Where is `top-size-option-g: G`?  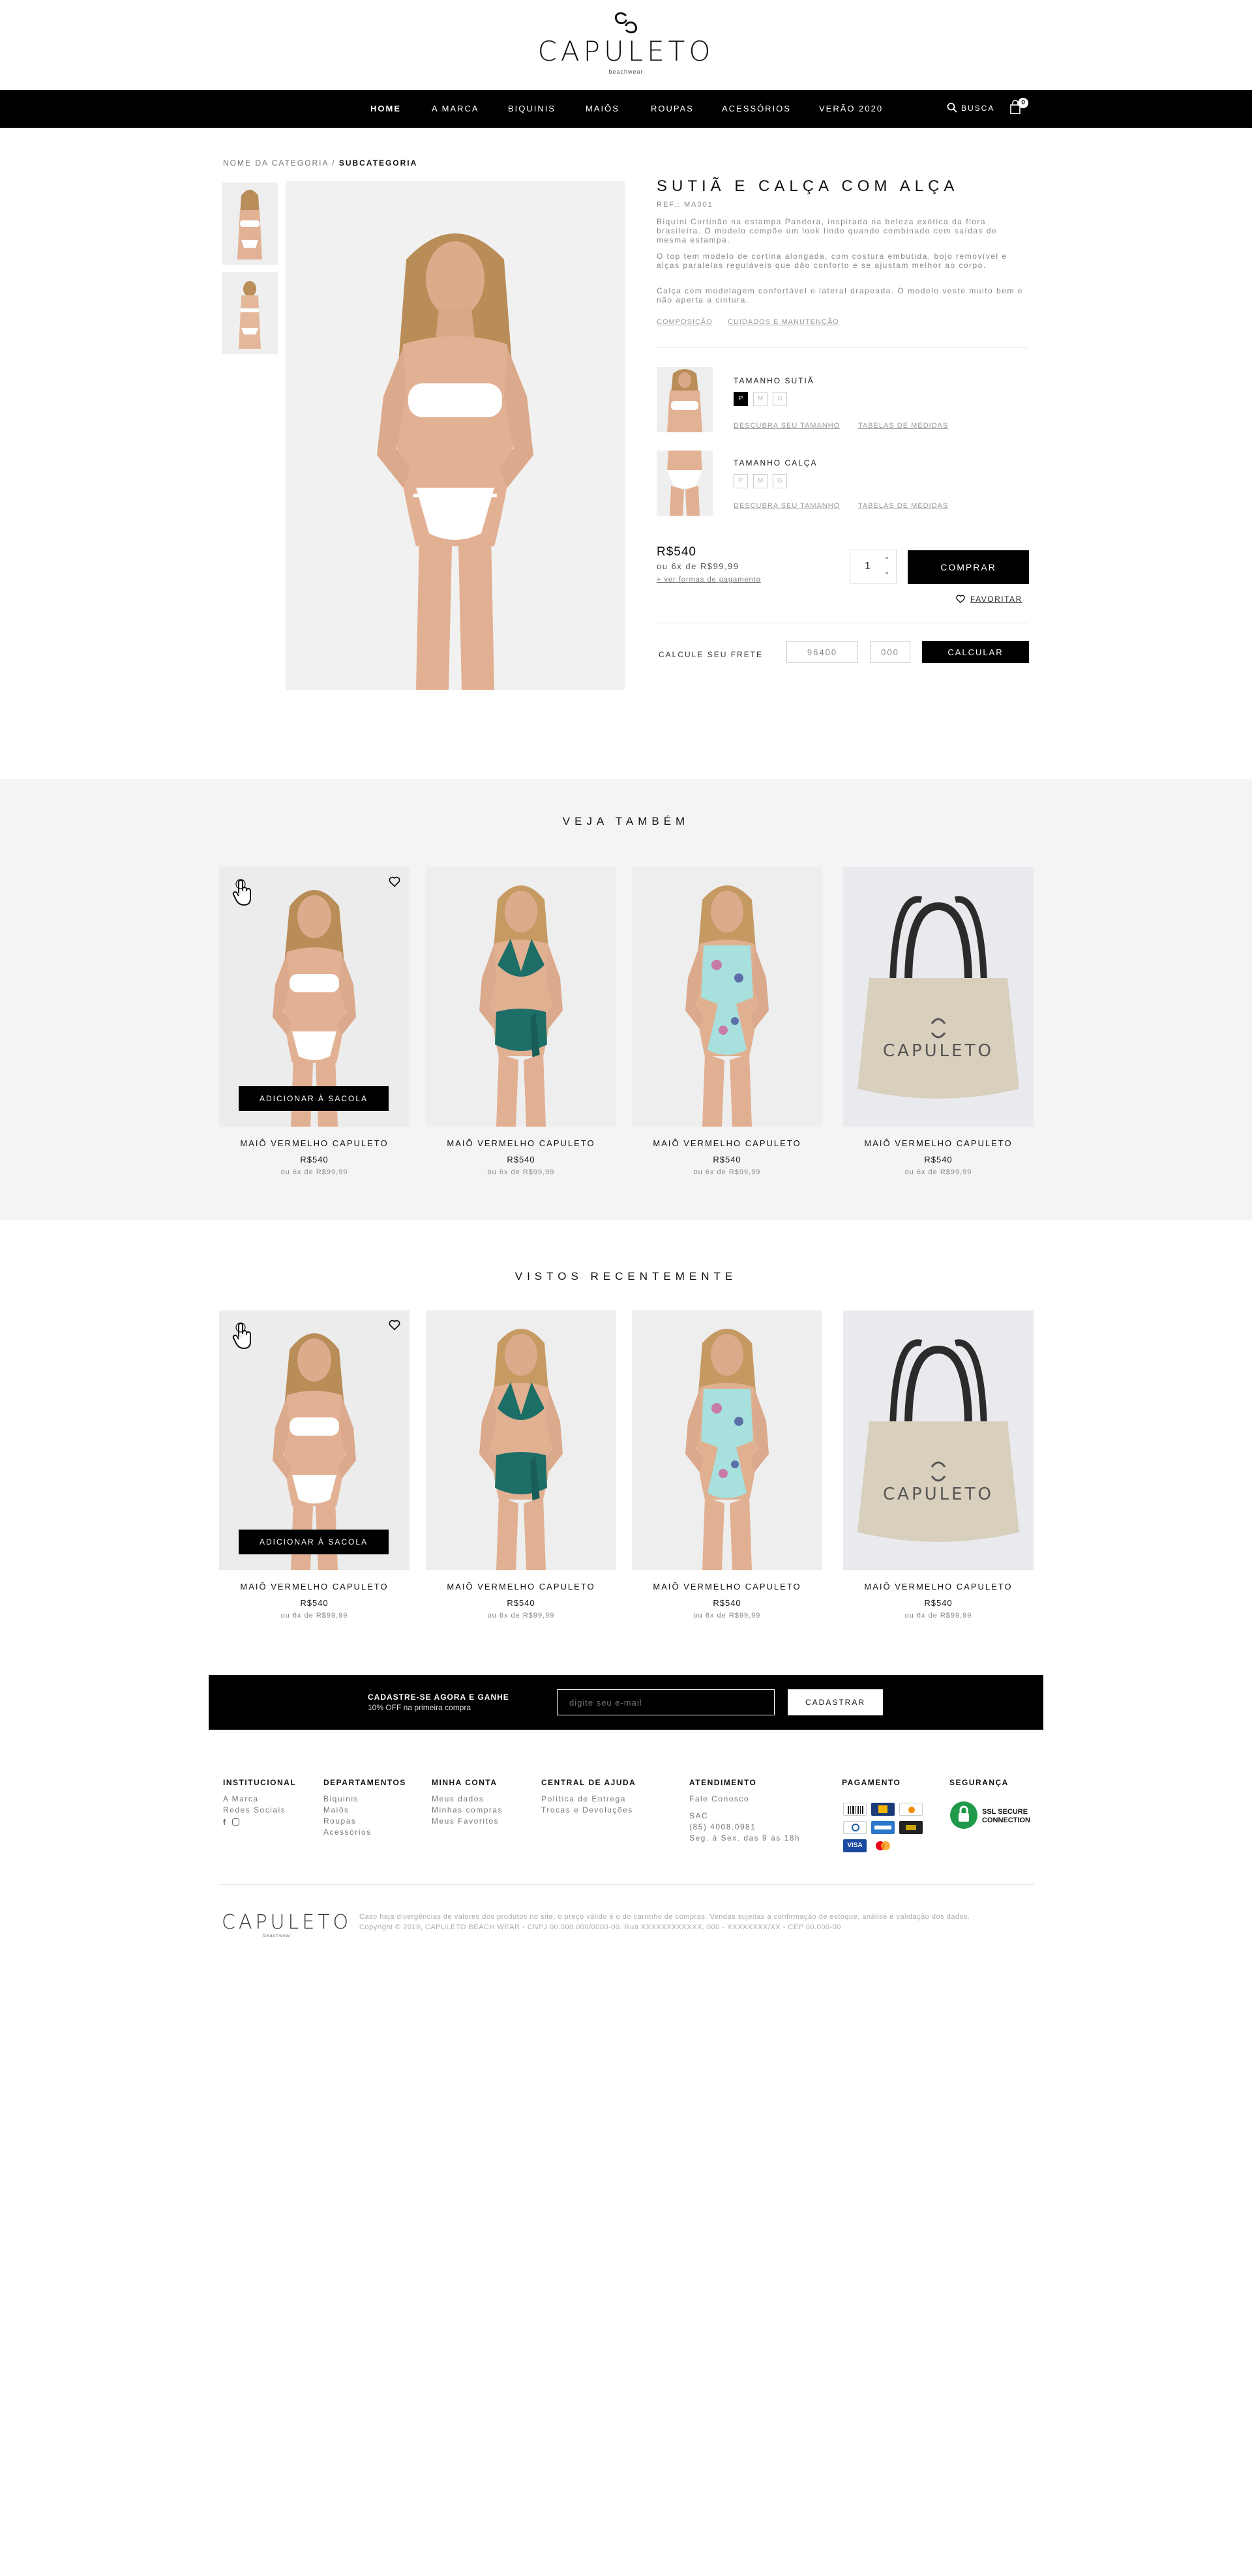 top-size-option-g: G is located at coordinates (780, 399).